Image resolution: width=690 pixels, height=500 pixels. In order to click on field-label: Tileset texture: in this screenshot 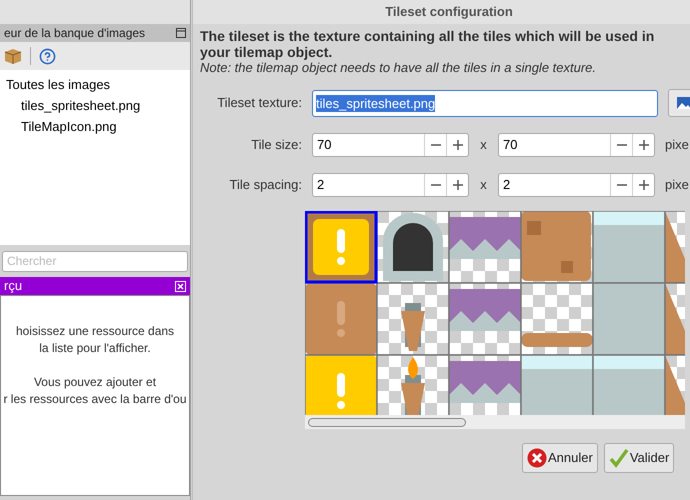, I will do `click(259, 103)`.